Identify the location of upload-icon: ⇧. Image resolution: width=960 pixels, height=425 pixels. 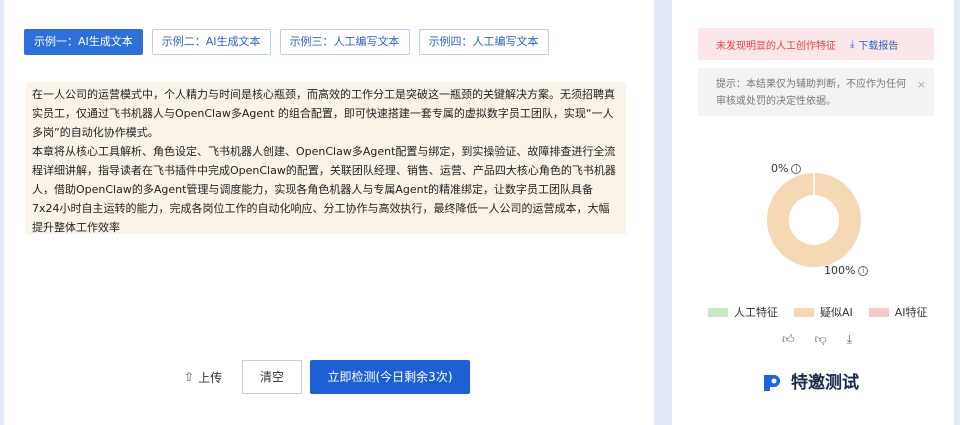
(189, 377).